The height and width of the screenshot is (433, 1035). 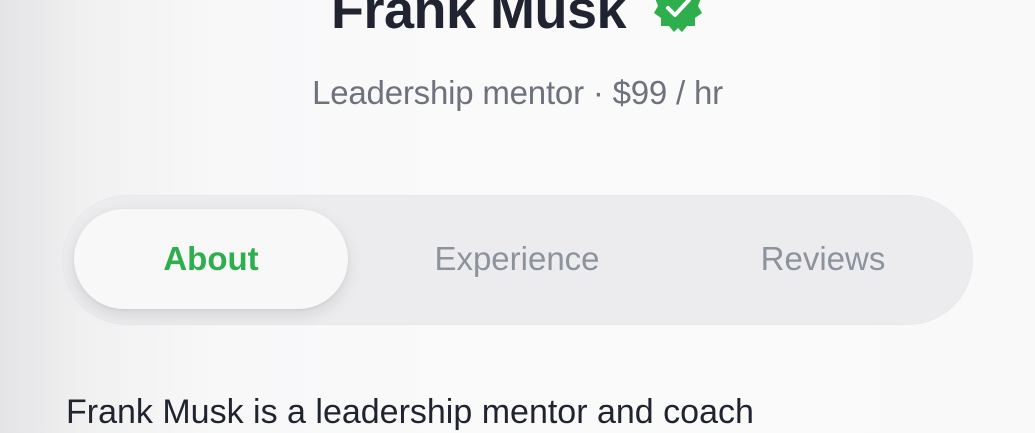 What do you see at coordinates (478, 20) in the screenshot?
I see `profile-name: Frank Musk` at bounding box center [478, 20].